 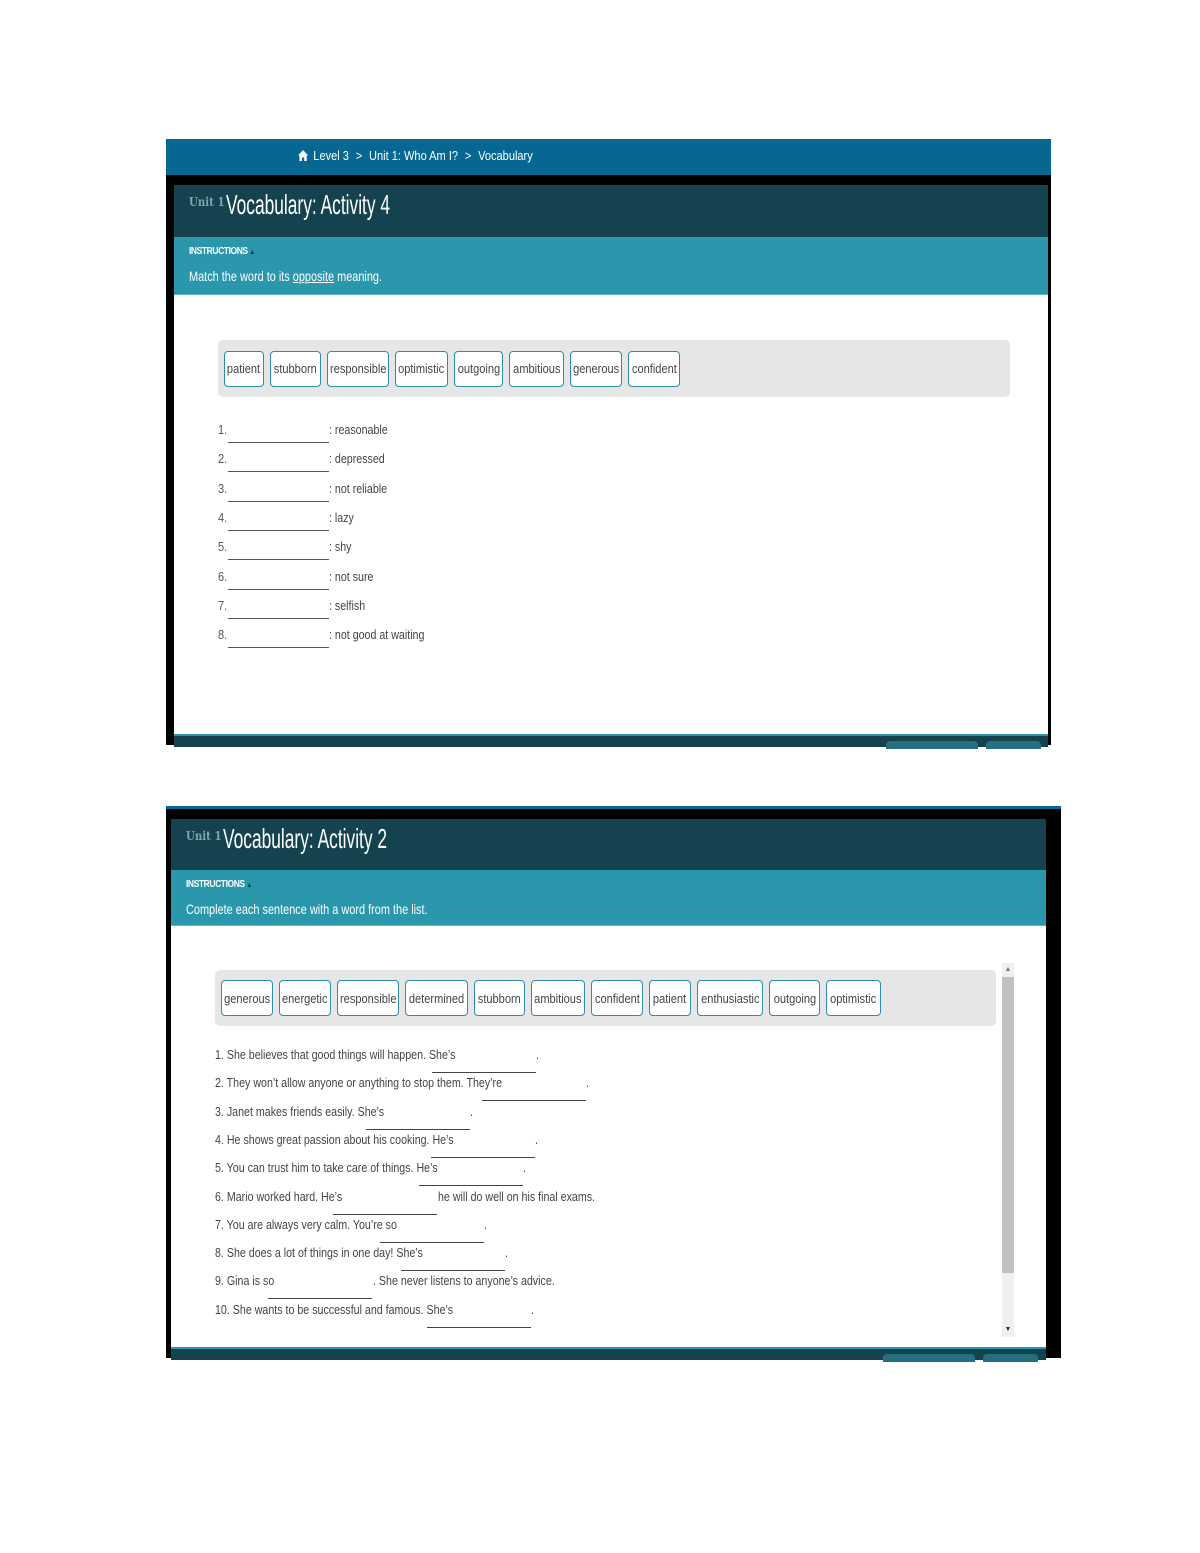 What do you see at coordinates (223, 459) in the screenshot?
I see `item-number: 2.` at bounding box center [223, 459].